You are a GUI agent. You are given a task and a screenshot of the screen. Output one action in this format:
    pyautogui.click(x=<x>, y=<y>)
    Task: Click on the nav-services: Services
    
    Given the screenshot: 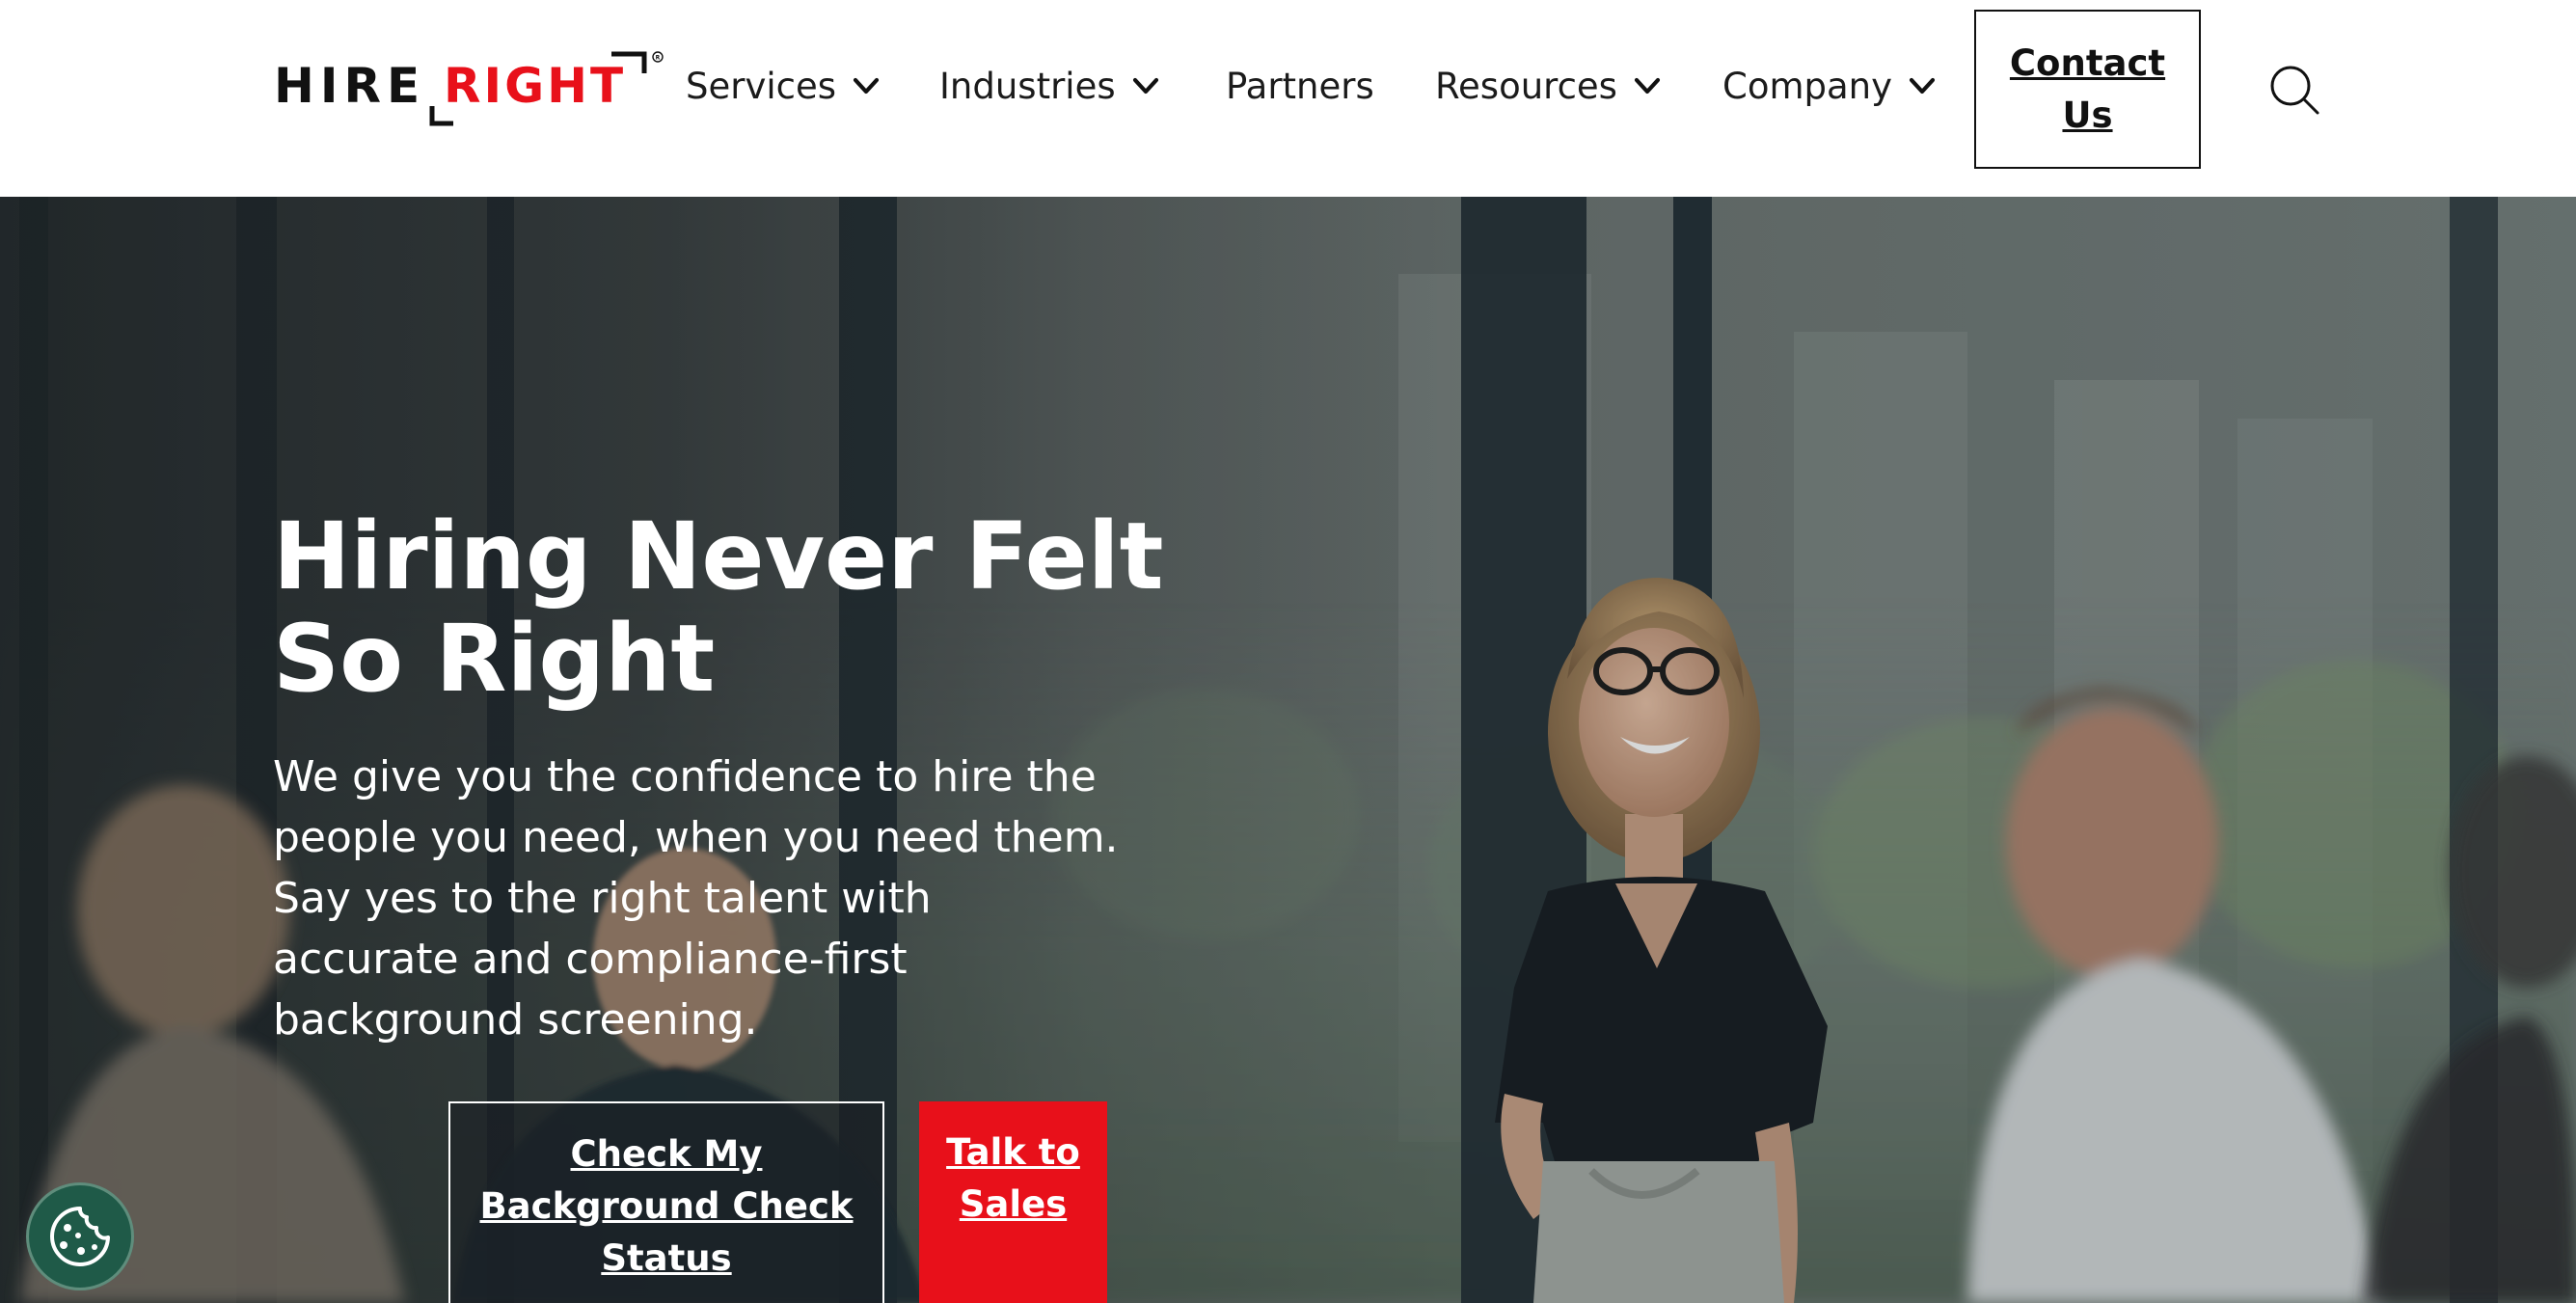 What is the action you would take?
    pyautogui.click(x=784, y=86)
    